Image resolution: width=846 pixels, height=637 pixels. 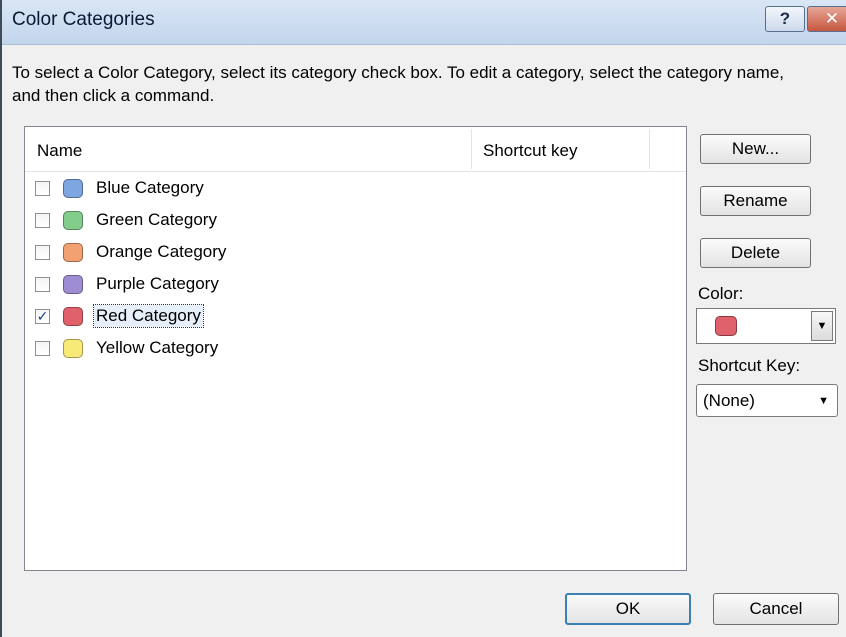 I want to click on shortcut-key-label: Shortcut Key:, so click(x=749, y=365).